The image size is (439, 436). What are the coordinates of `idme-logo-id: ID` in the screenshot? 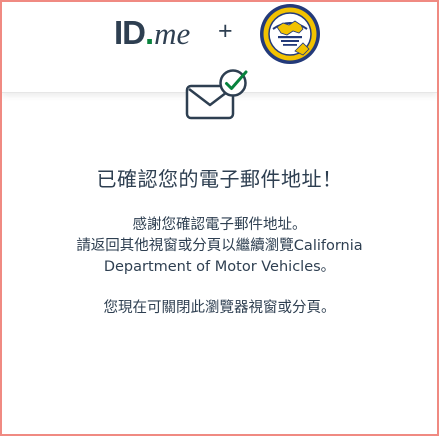 It's located at (130, 32).